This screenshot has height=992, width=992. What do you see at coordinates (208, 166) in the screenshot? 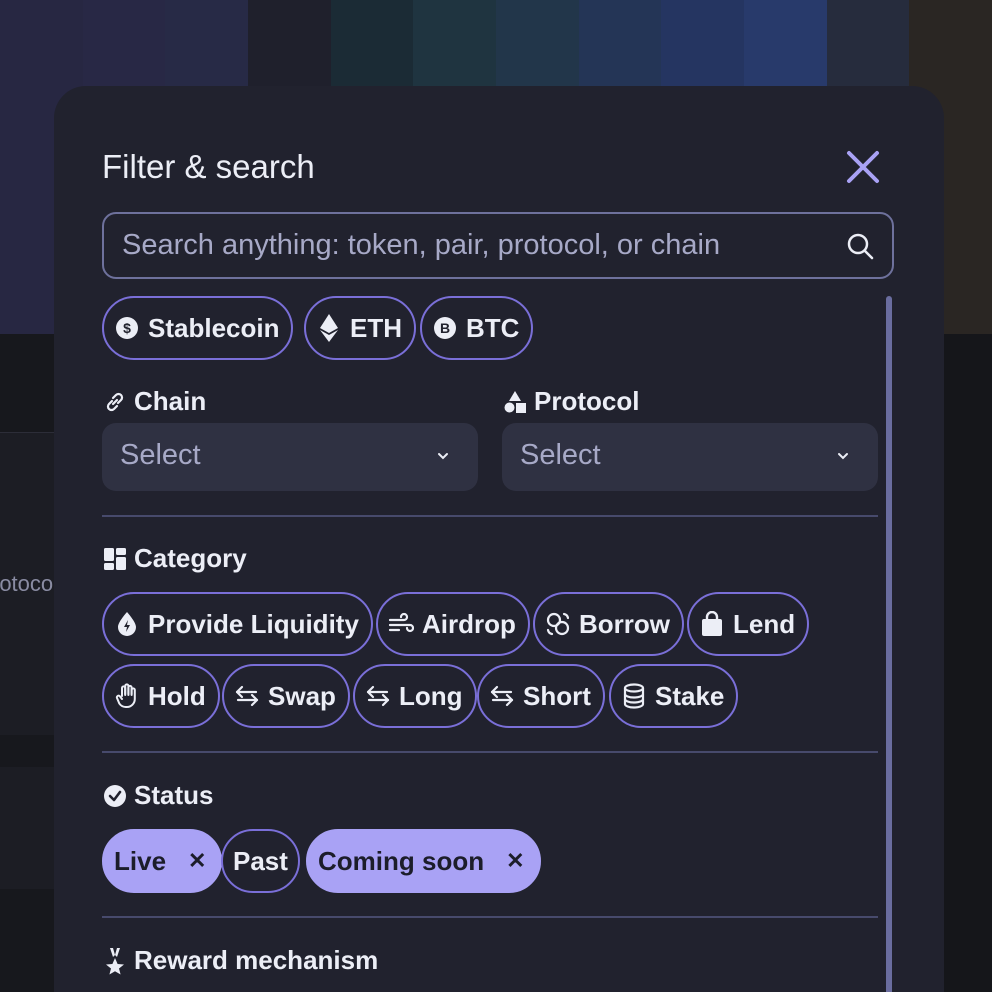
I see `modal-title: Filter & search` at bounding box center [208, 166].